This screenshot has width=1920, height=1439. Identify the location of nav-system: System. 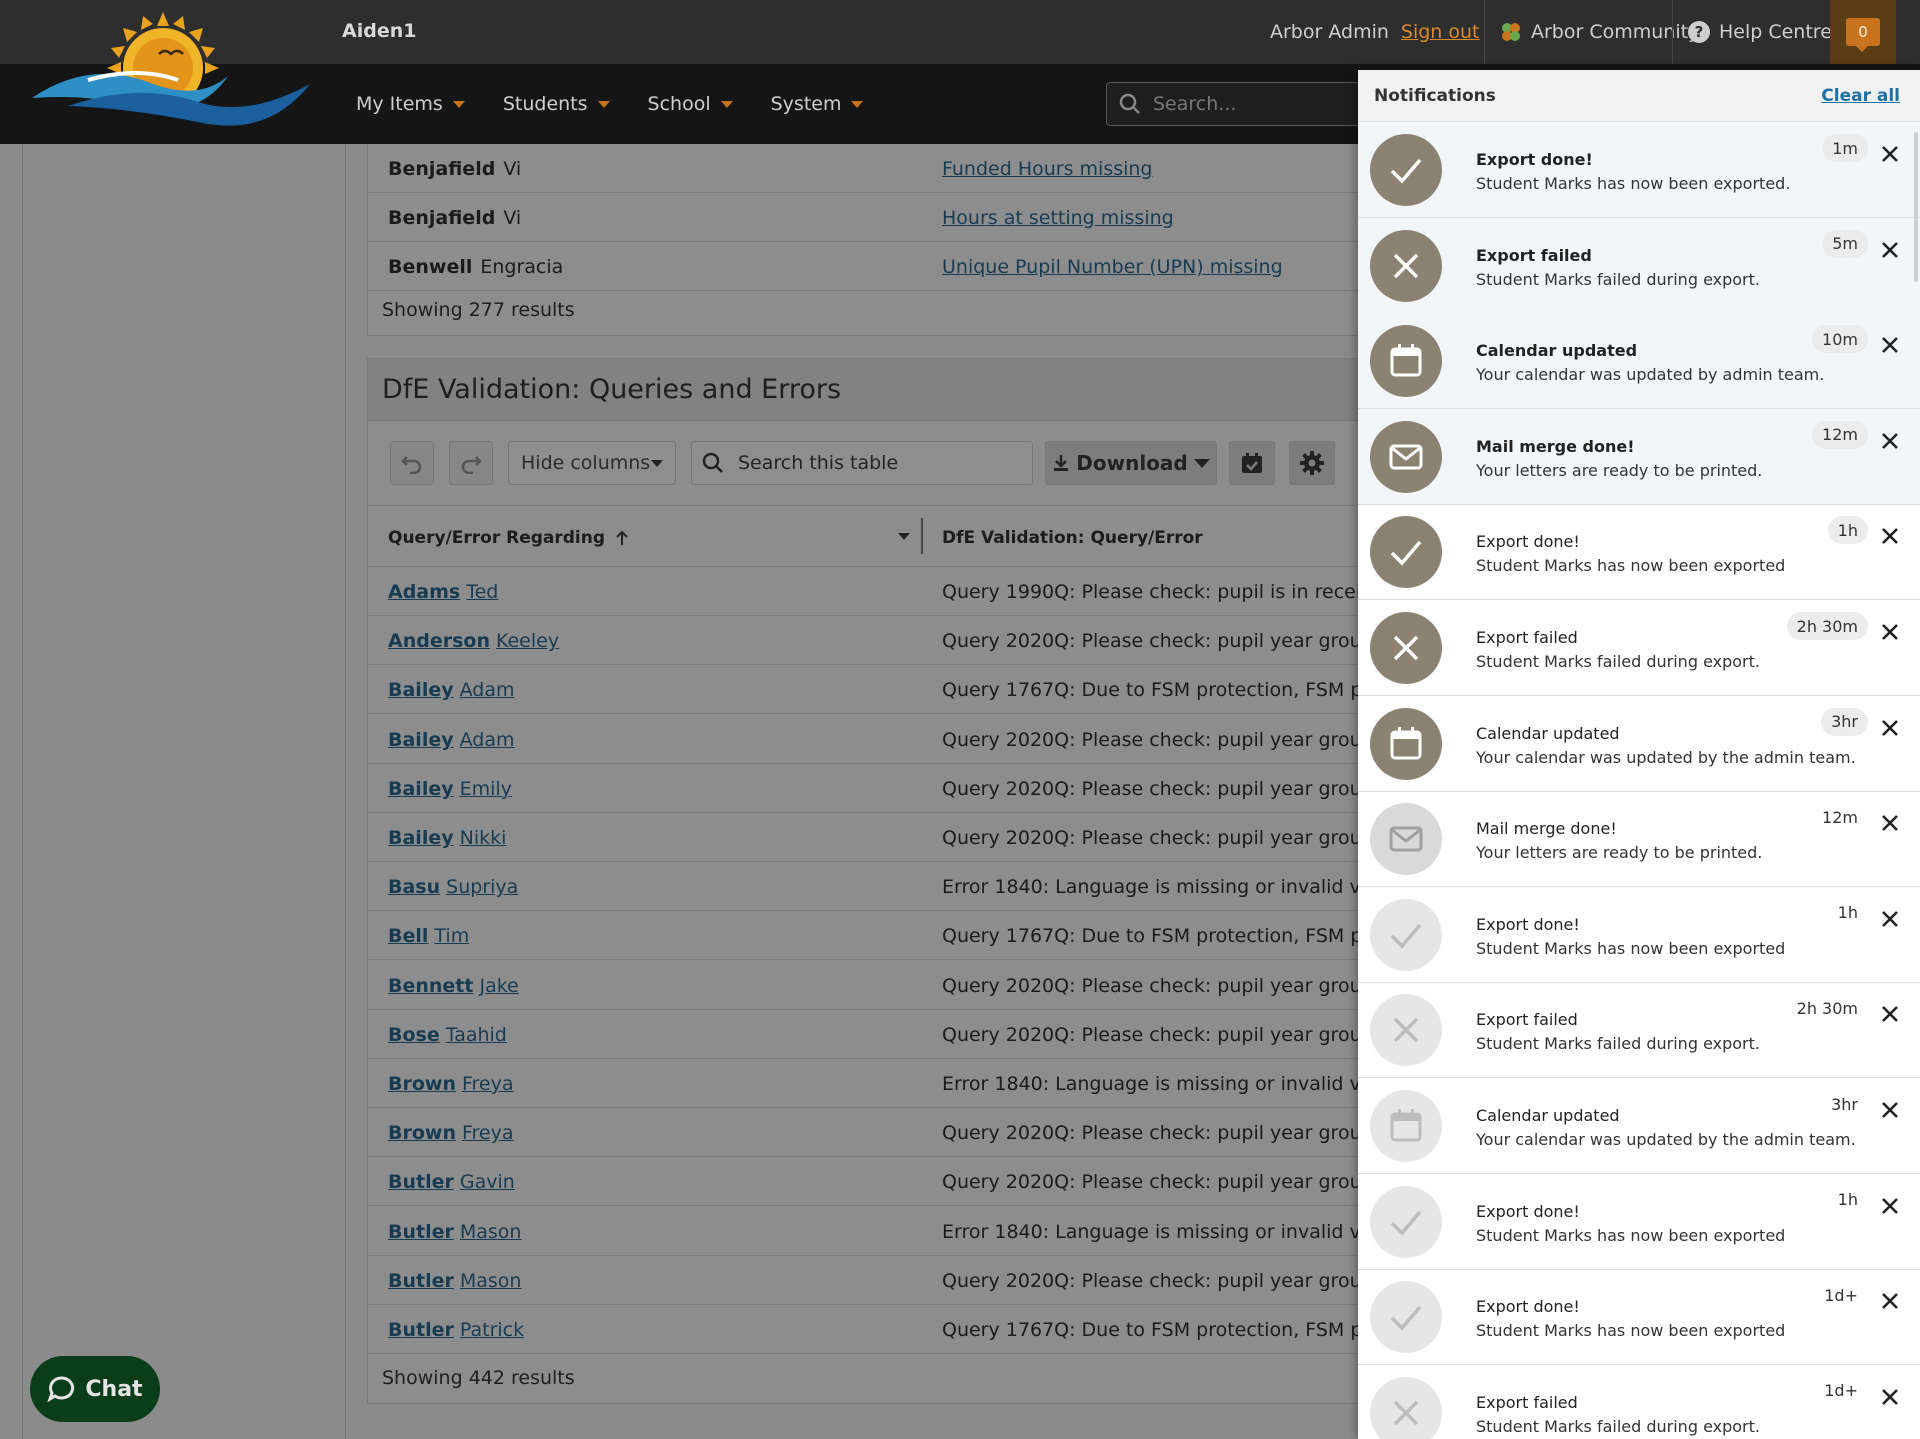
(817, 104).